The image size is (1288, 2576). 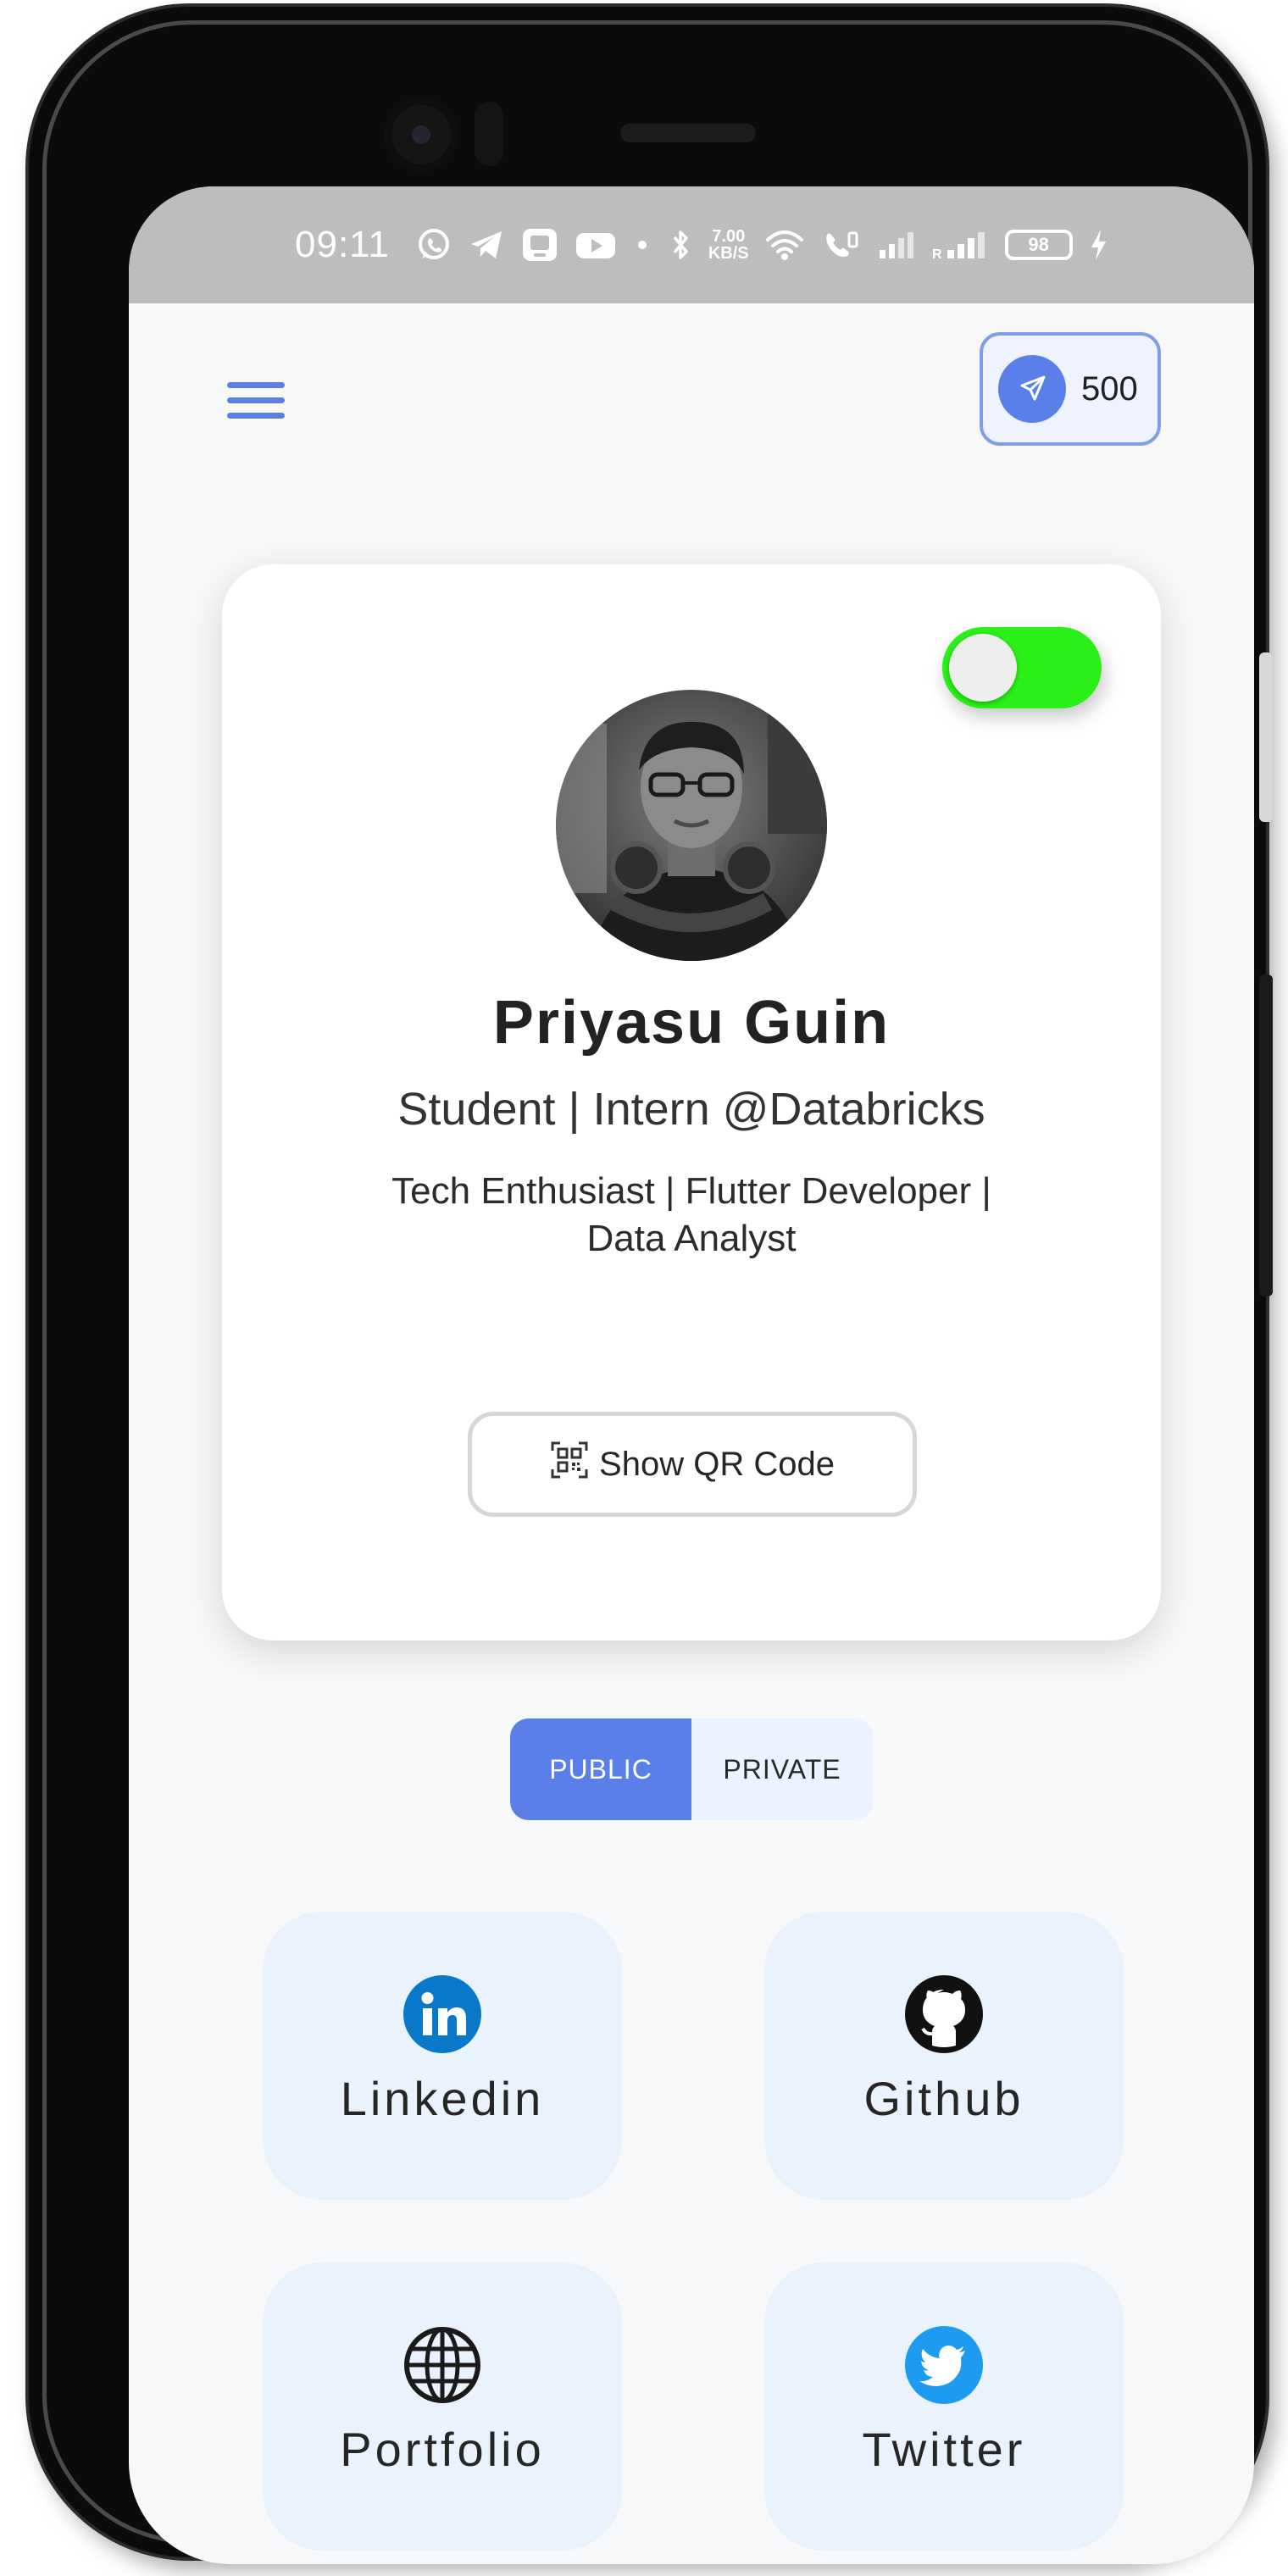 What do you see at coordinates (944, 2365) in the screenshot?
I see `twitter-icon` at bounding box center [944, 2365].